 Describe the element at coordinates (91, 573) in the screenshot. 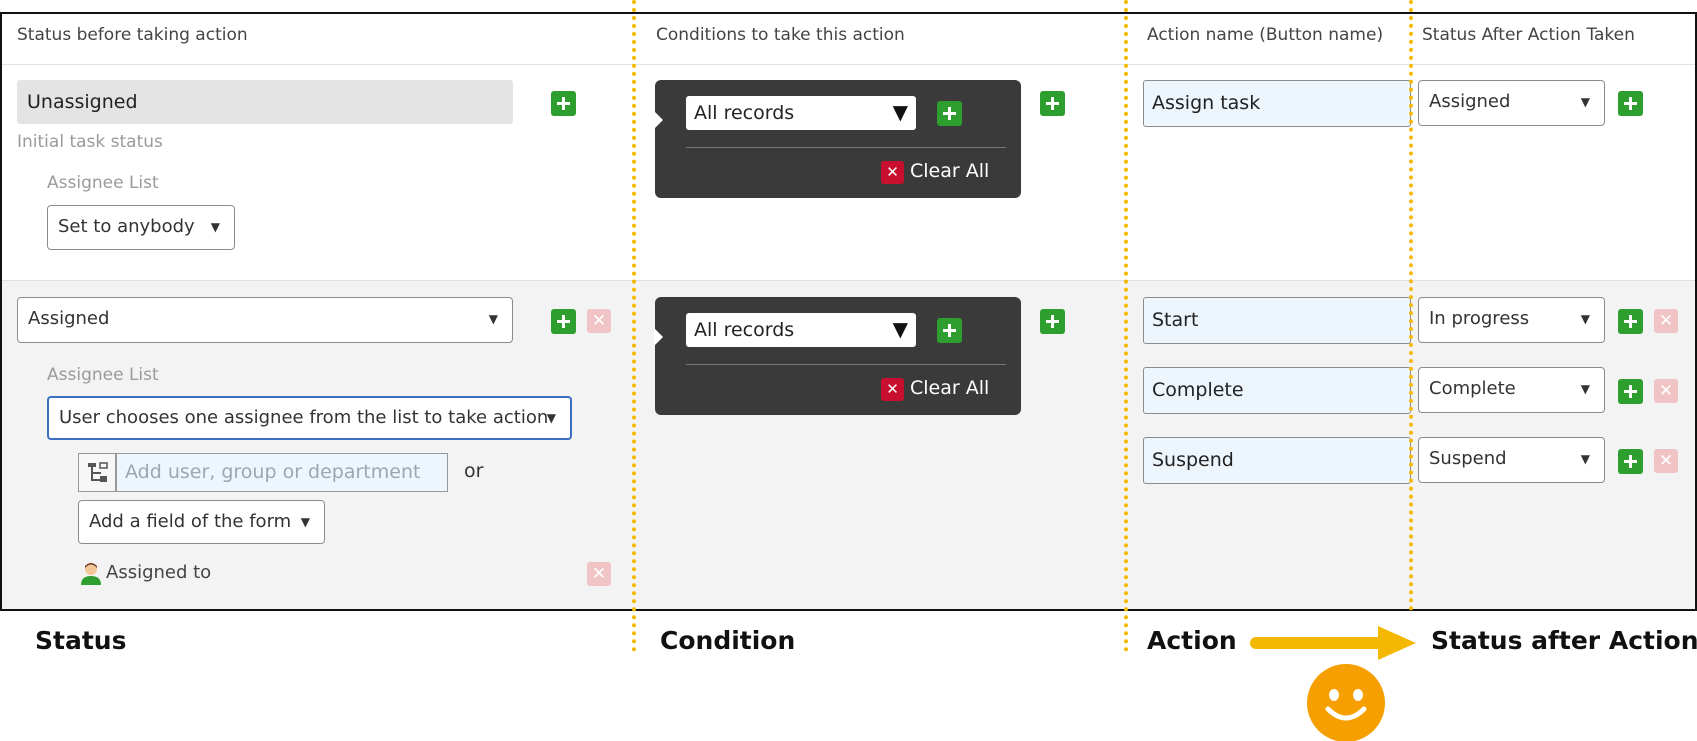

I see `user-icon` at that location.